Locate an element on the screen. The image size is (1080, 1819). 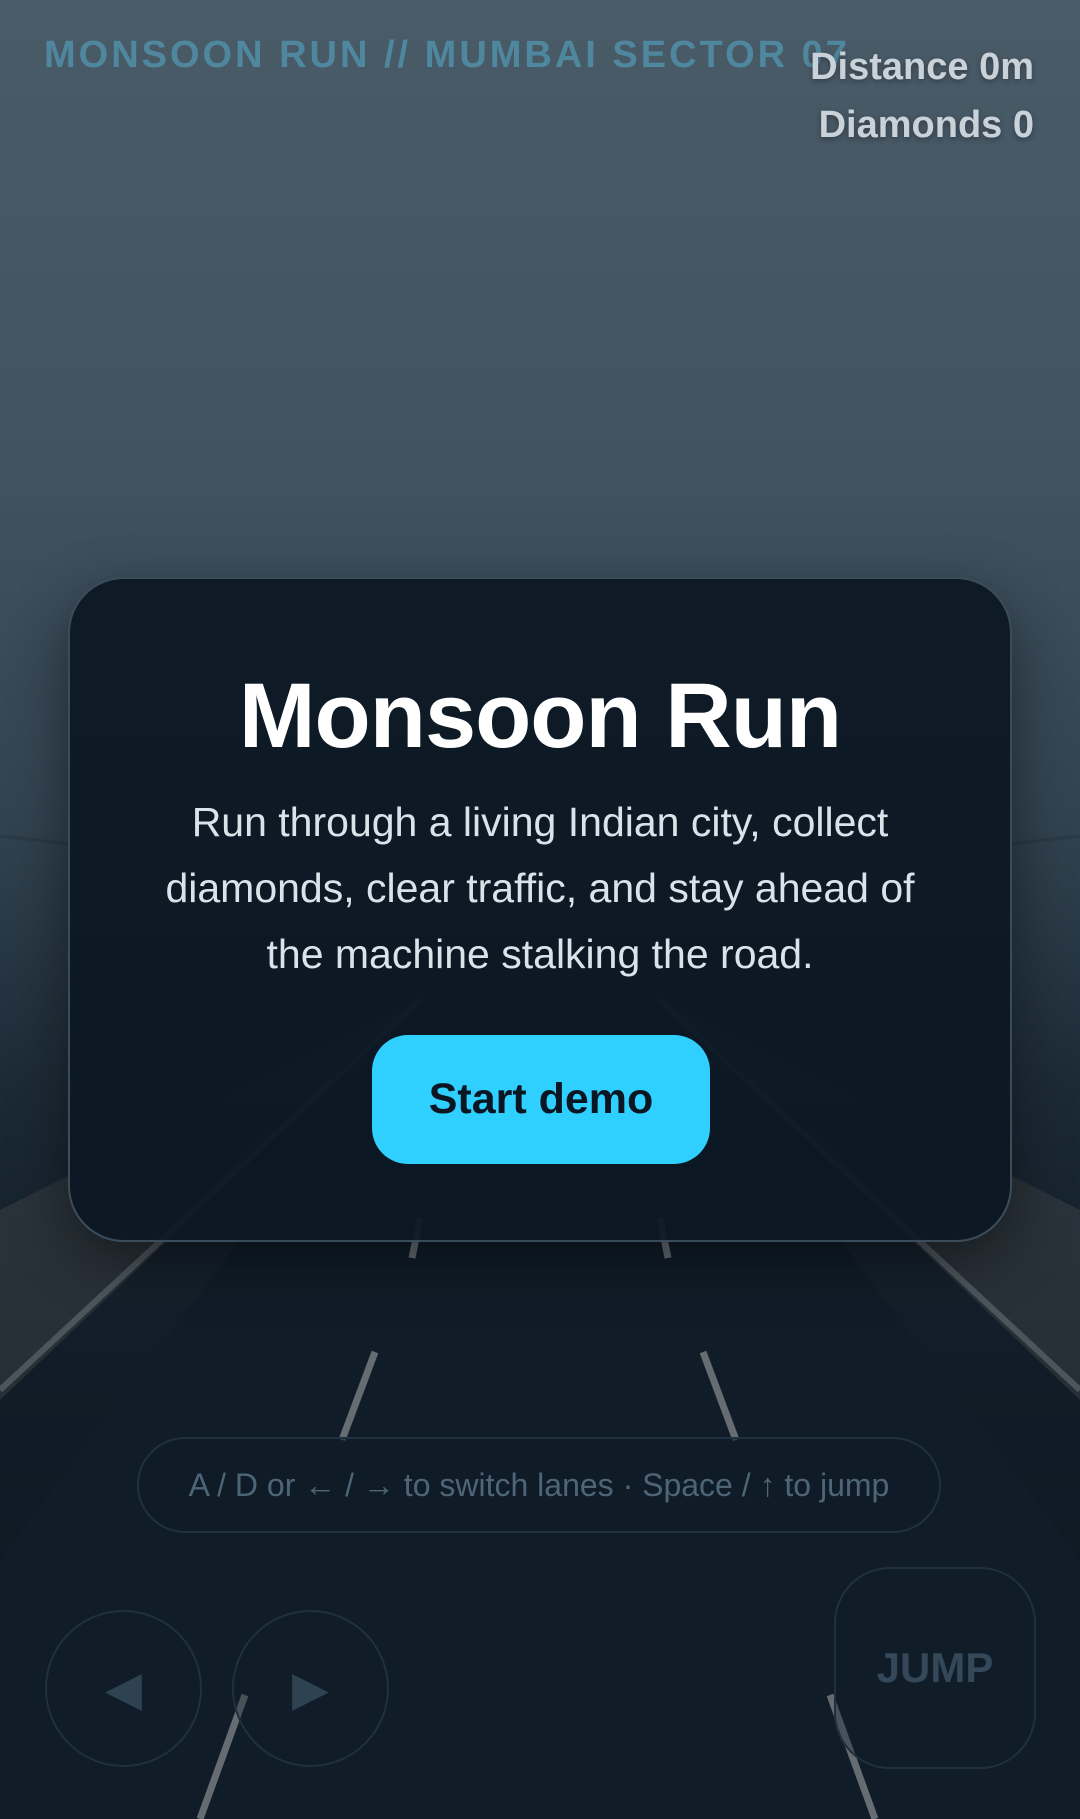
move-left-button: ◀ is located at coordinates (123, 1688).